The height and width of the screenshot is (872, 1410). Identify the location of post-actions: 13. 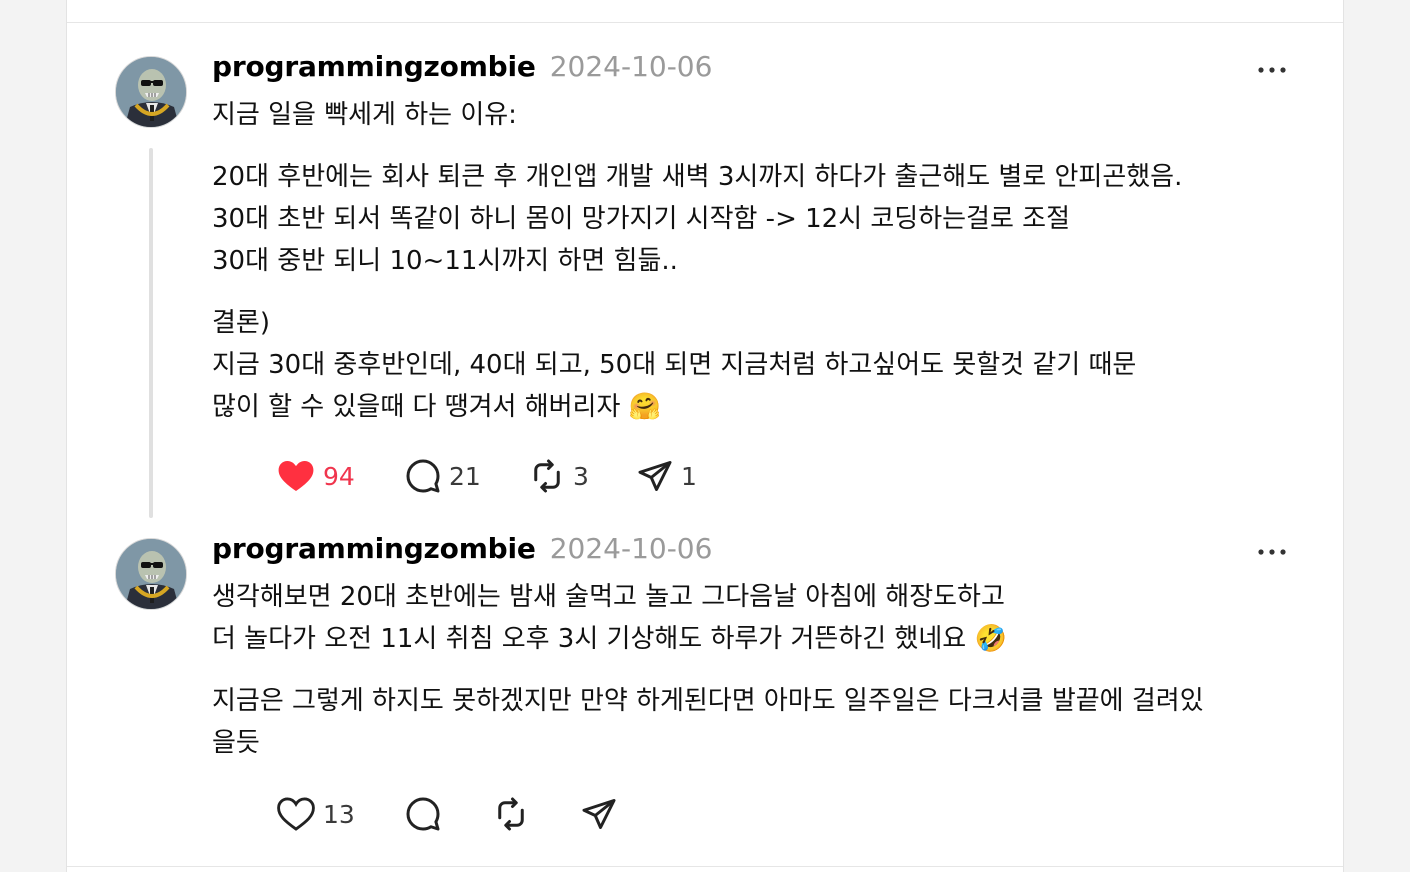
(459, 814).